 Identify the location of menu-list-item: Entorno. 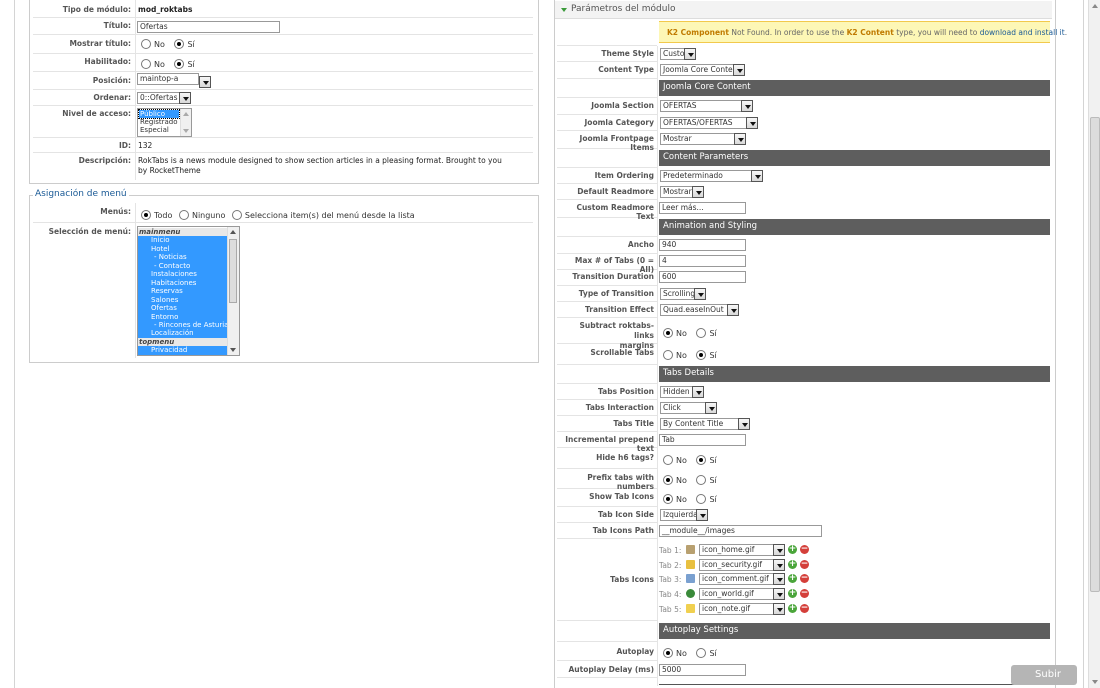
(182, 316).